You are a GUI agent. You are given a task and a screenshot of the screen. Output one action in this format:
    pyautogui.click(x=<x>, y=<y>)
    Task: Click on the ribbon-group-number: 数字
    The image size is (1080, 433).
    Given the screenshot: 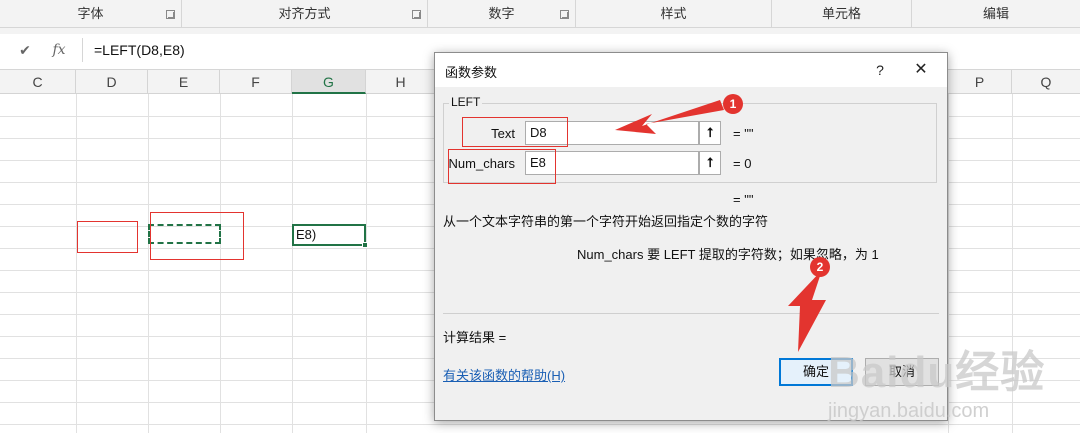 What is the action you would take?
    pyautogui.click(x=502, y=14)
    